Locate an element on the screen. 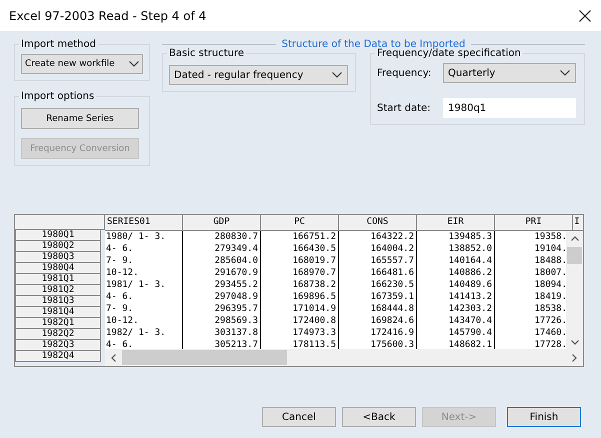 The height and width of the screenshot is (438, 601). table-cell-text: 17460. is located at coordinates (549, 333).